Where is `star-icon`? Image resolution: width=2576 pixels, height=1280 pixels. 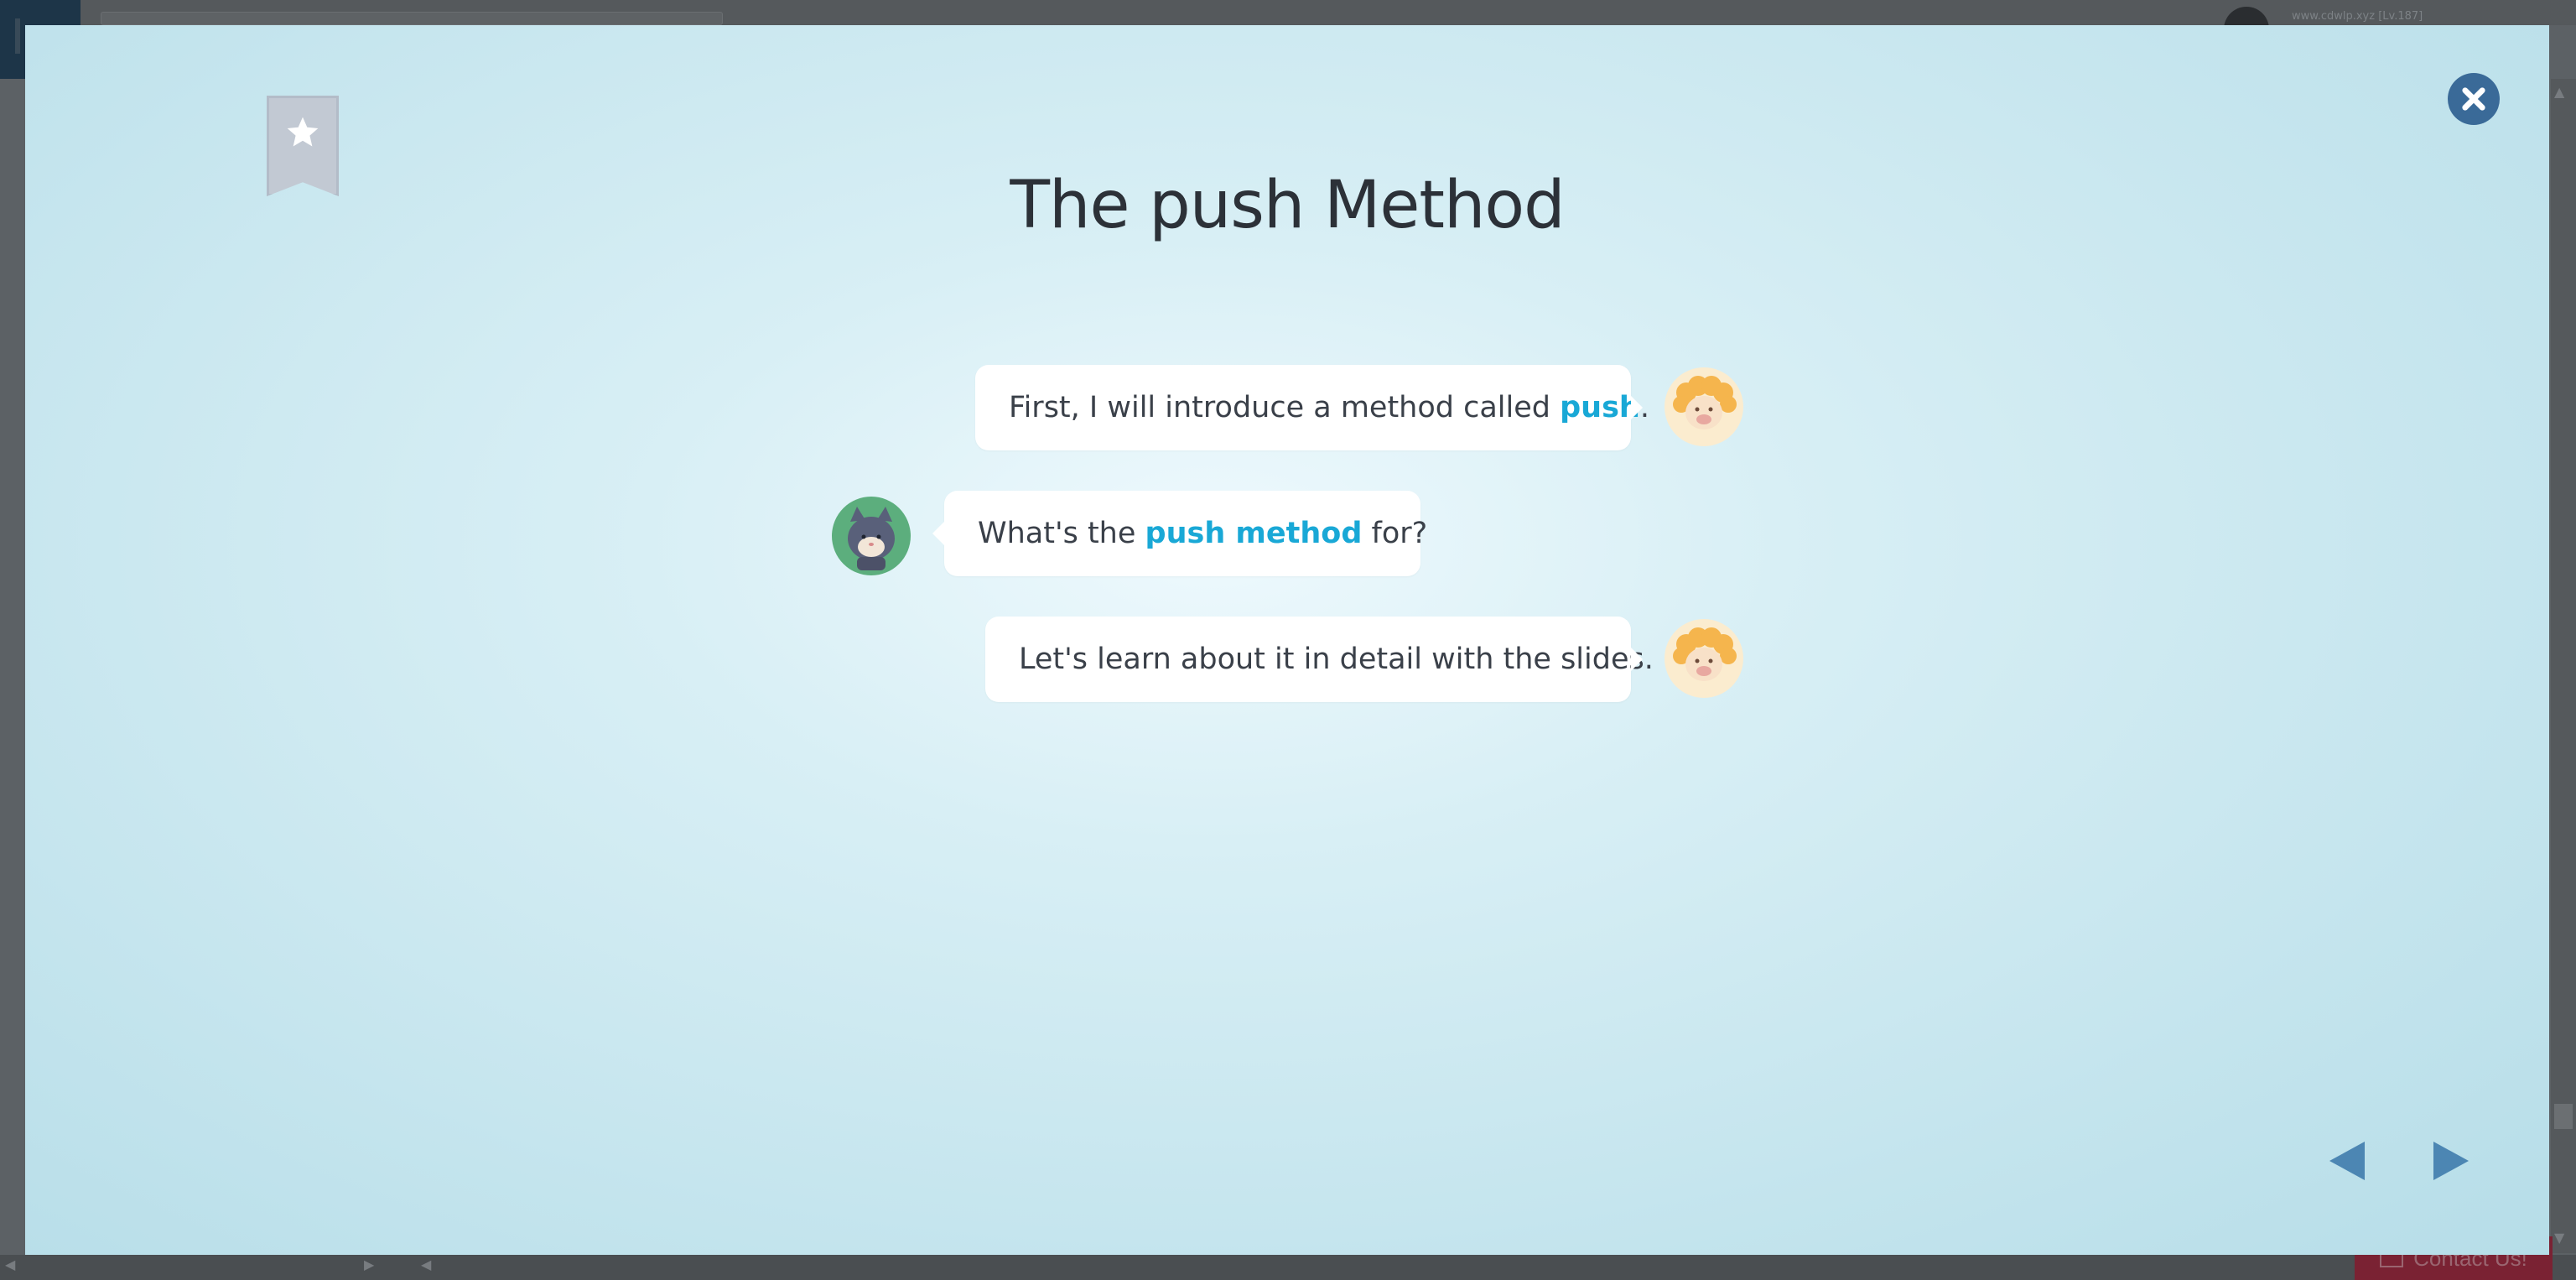 star-icon is located at coordinates (303, 132).